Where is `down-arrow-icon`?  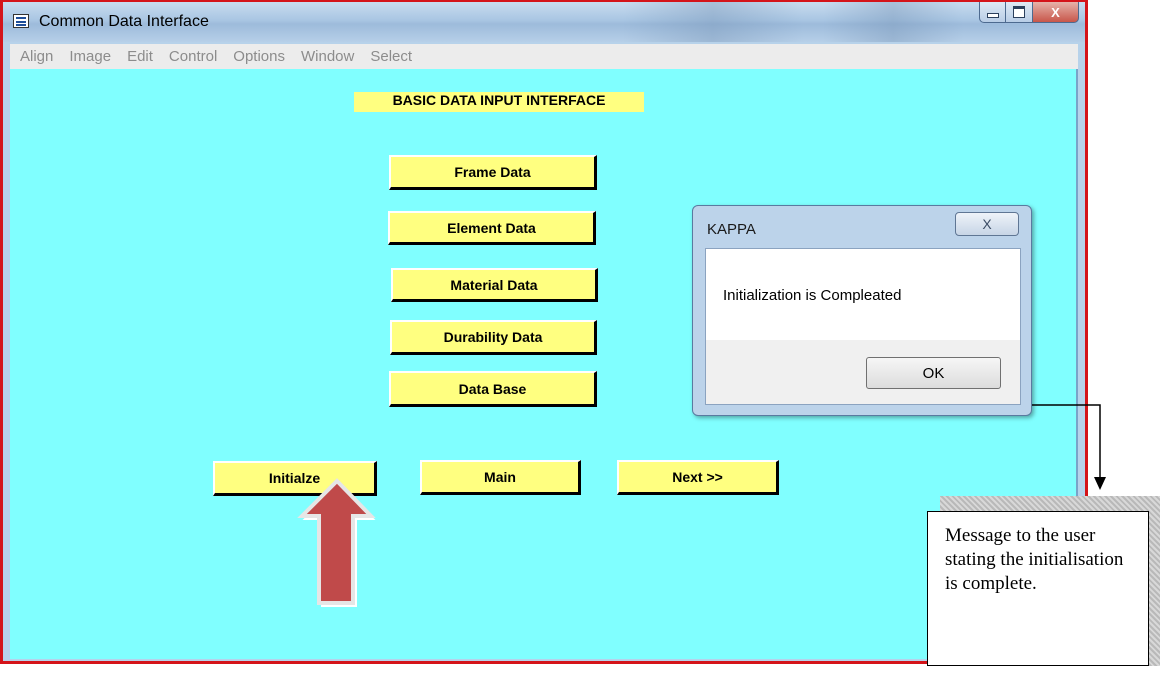 down-arrow-icon is located at coordinates (1069, 447).